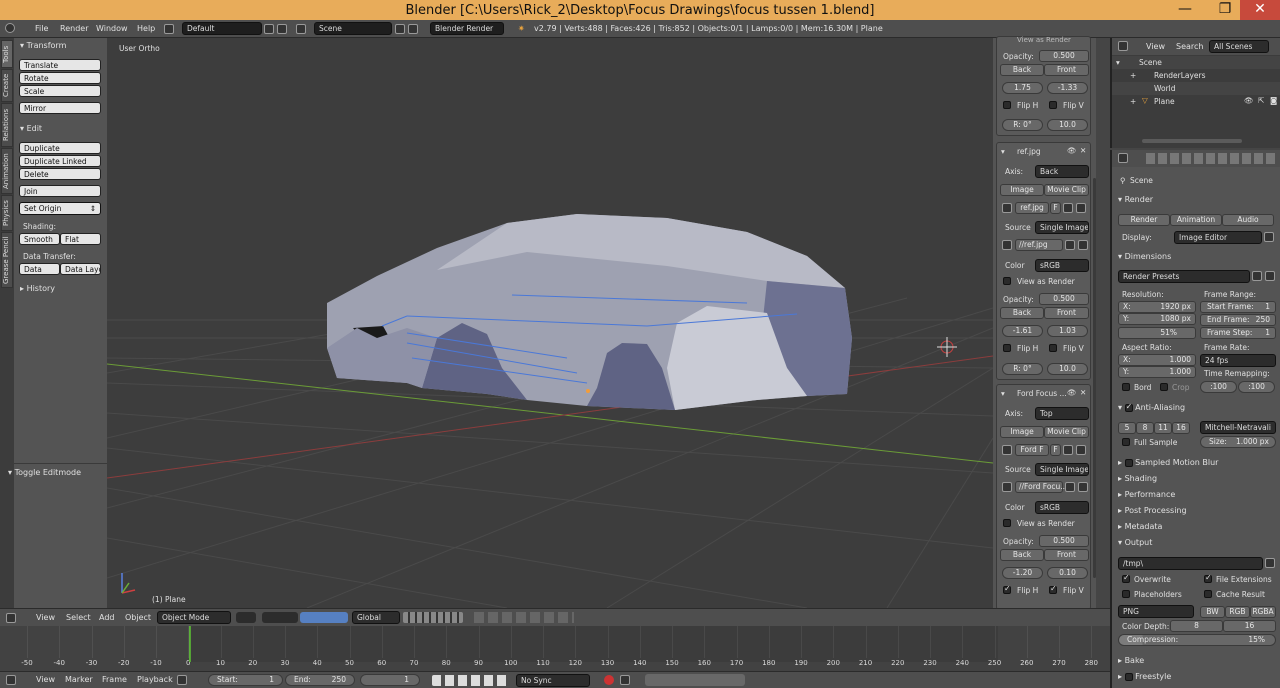 Image resolution: width=1280 pixels, height=688 pixels. I want to click on data-button: Data, so click(39, 269).